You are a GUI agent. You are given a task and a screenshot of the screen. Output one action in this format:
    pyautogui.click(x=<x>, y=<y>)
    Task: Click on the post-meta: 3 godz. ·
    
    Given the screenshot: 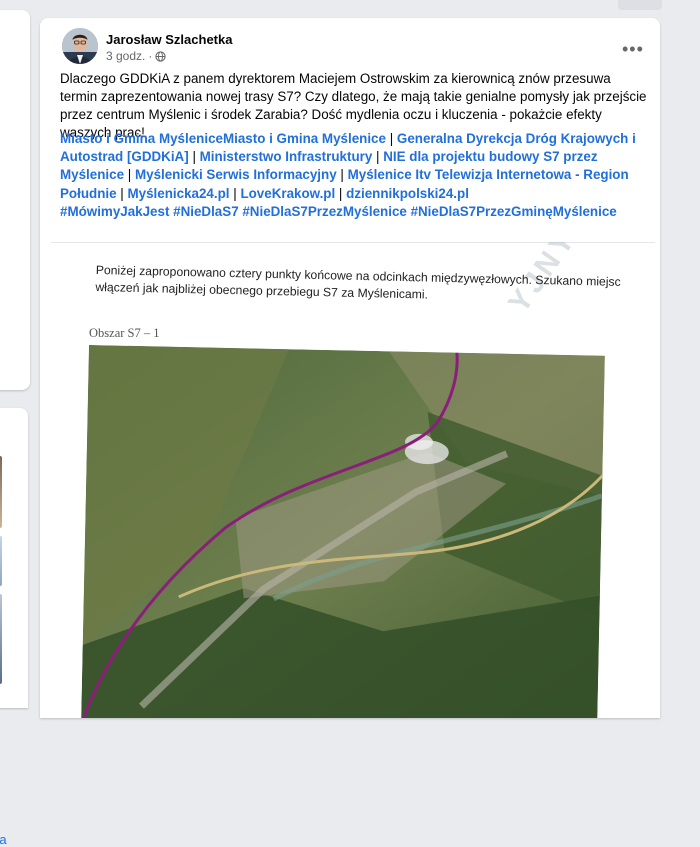 What is the action you would take?
    pyautogui.click(x=136, y=56)
    